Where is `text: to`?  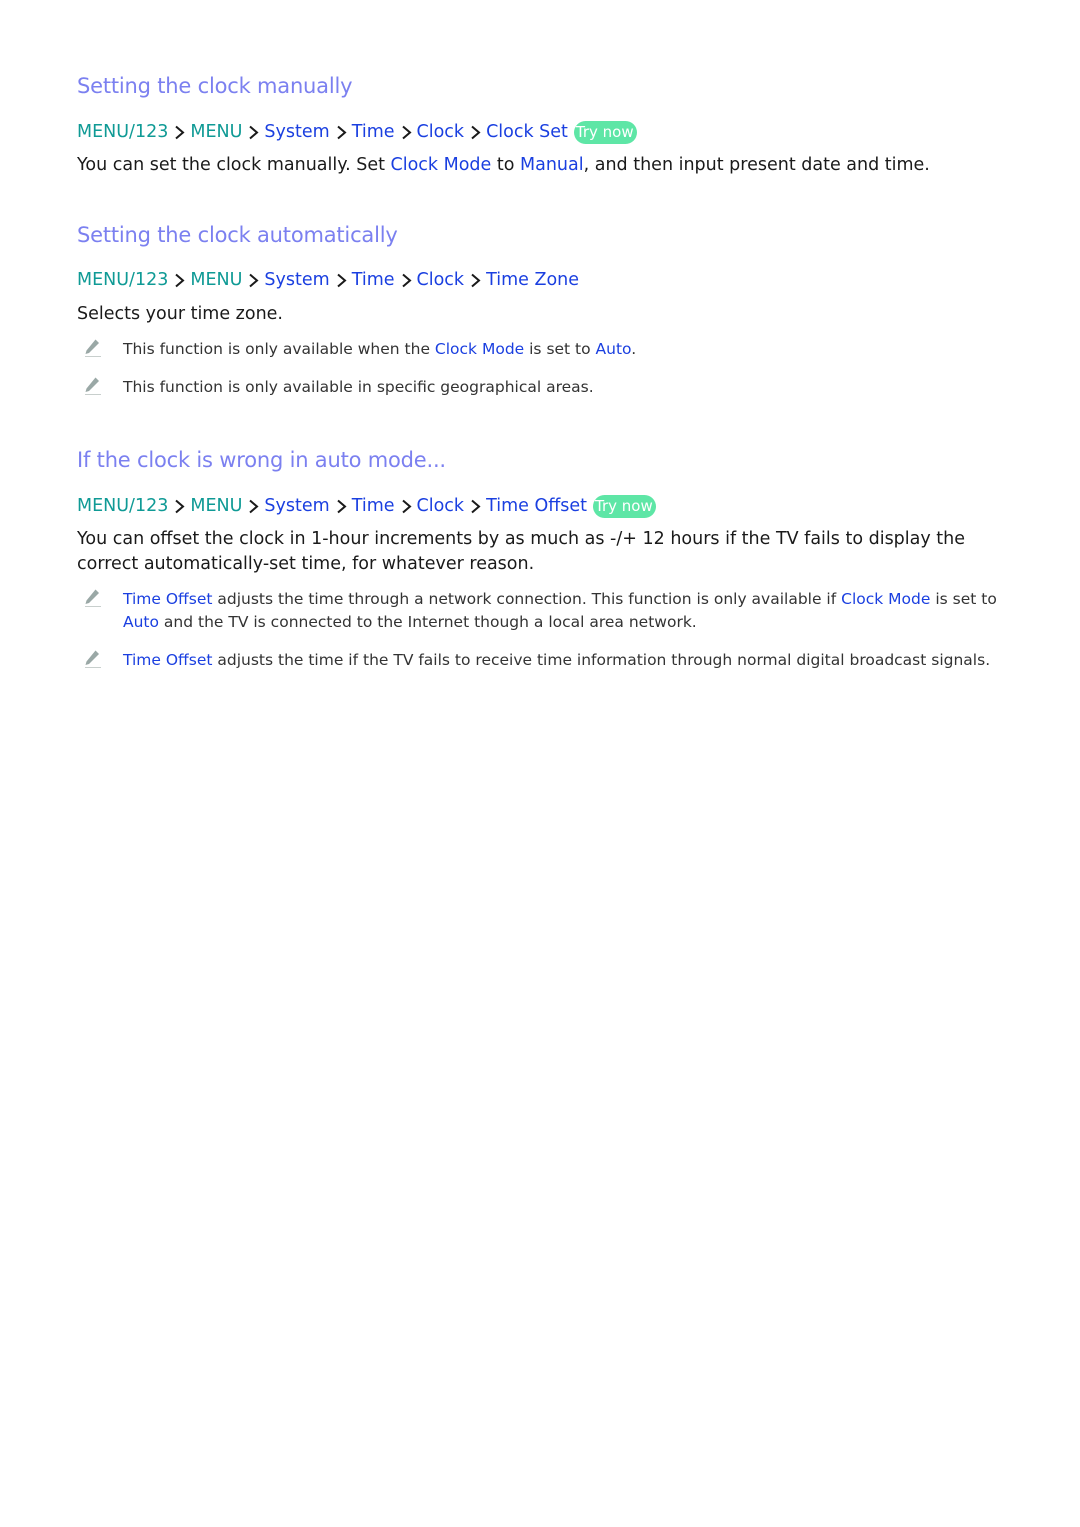
text: to is located at coordinates (506, 165).